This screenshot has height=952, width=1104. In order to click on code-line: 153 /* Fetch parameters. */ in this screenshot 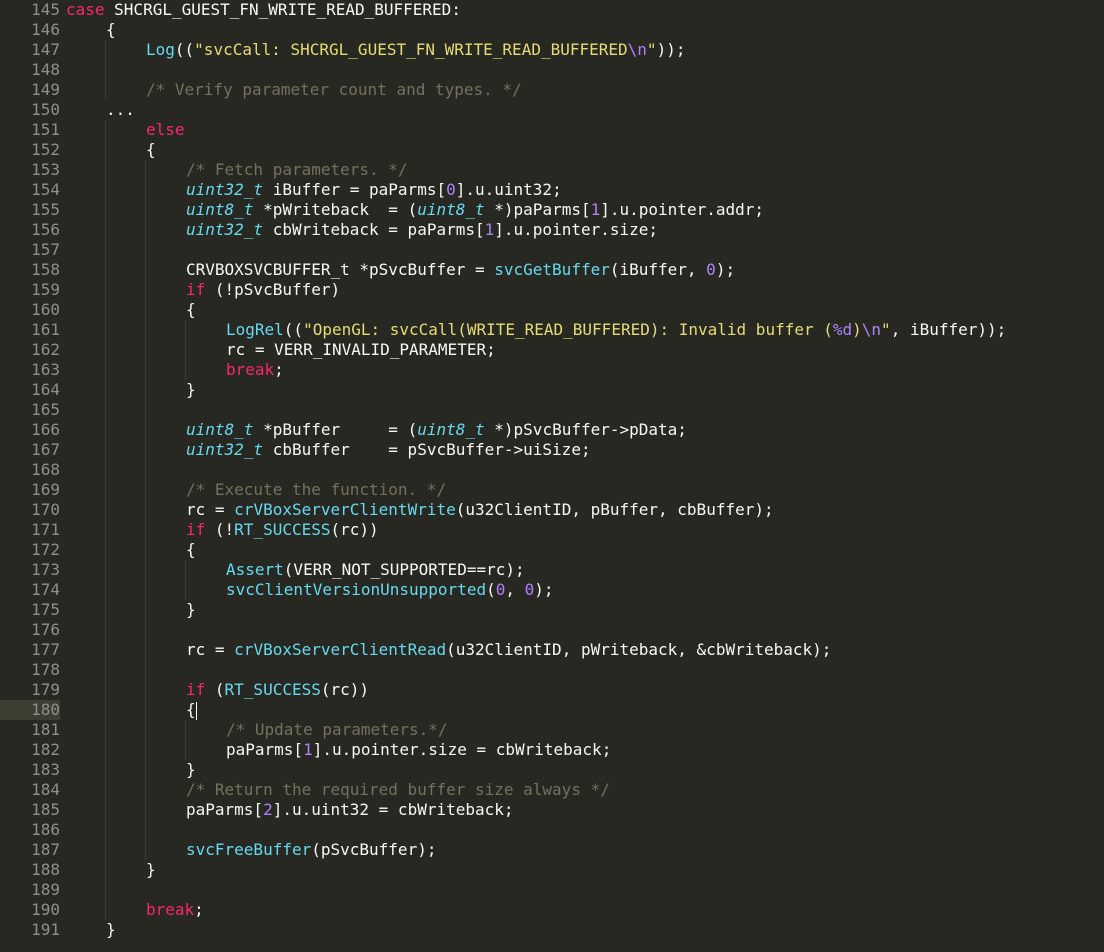, I will do `click(552, 170)`.